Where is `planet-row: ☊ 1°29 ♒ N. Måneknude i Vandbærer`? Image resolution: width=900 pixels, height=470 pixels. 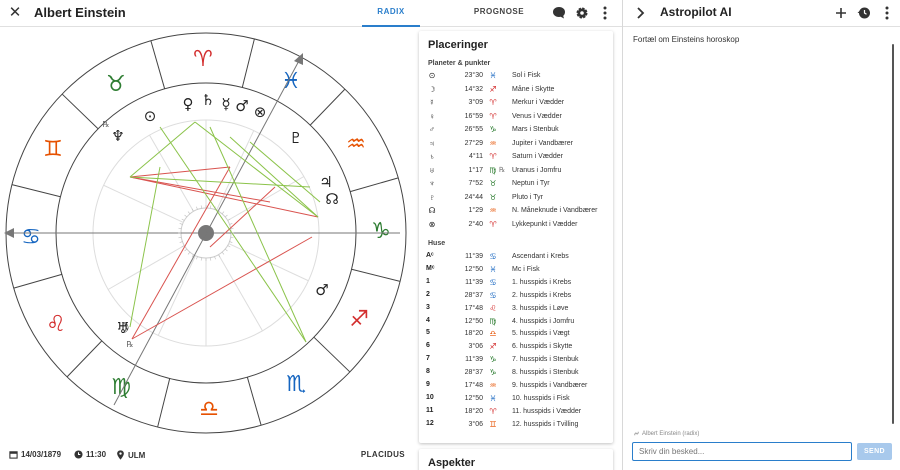 planet-row: ☊ 1°29 ♒ N. Måneknude i Vandbærer is located at coordinates (516, 212).